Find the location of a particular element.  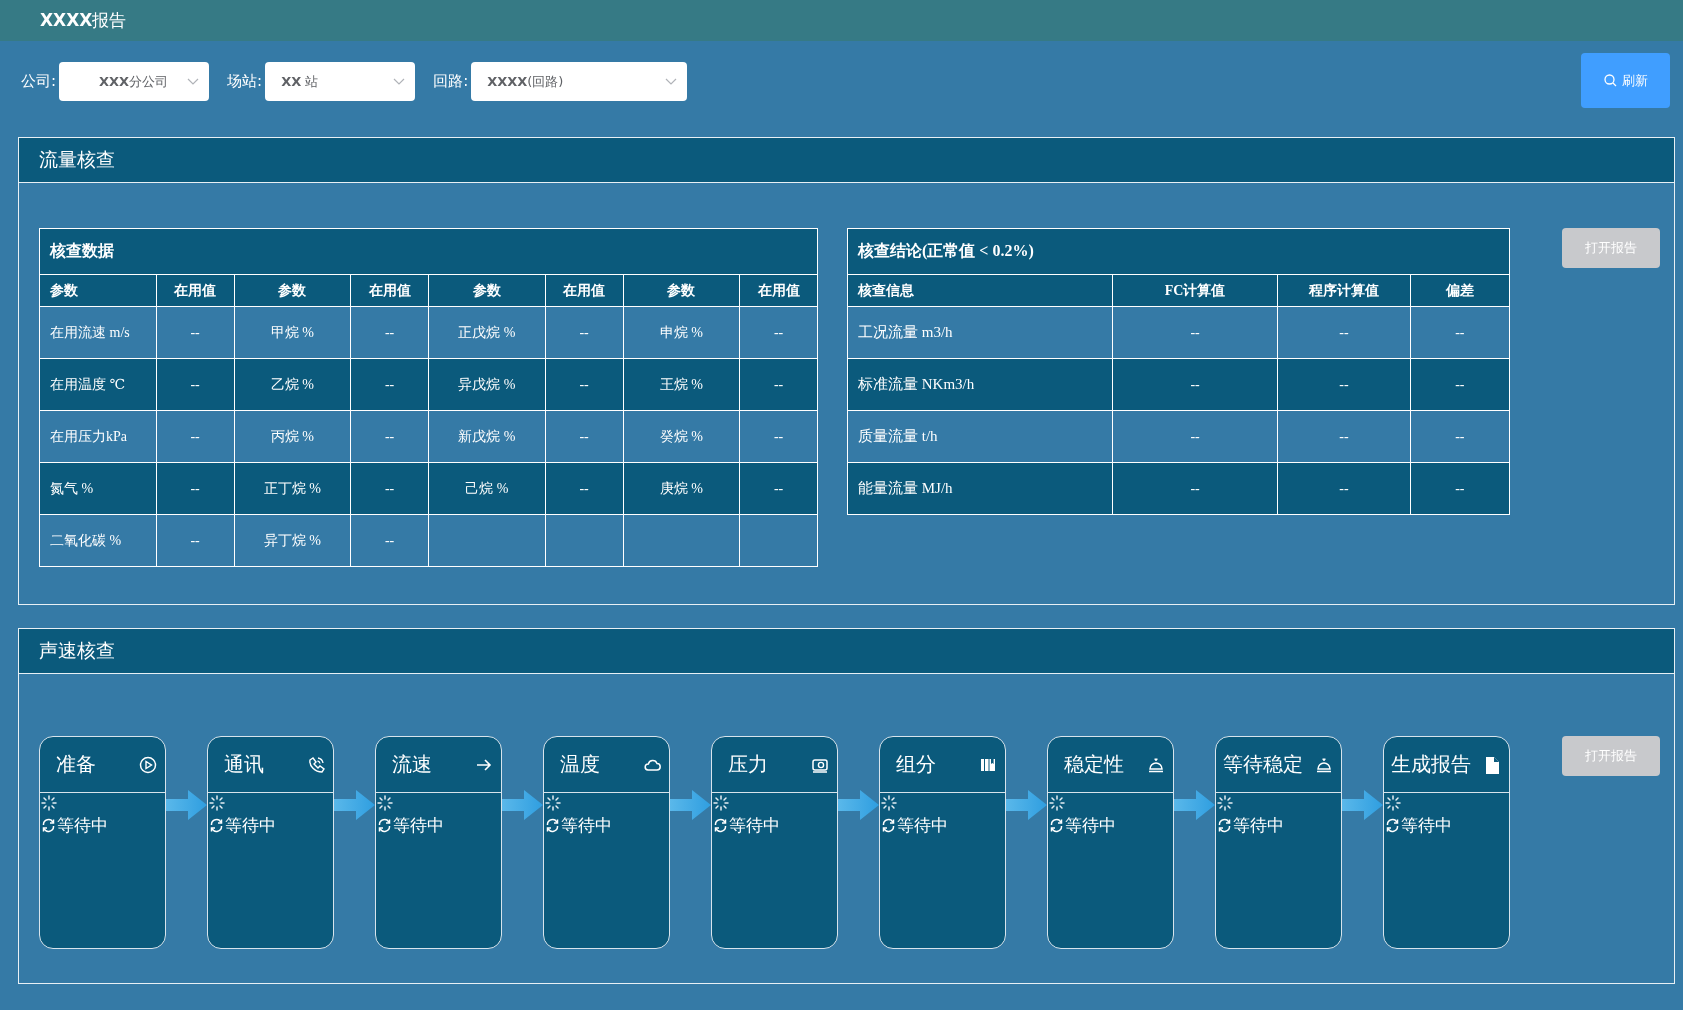

table-title: 核查结论(正常值 < 0.2%) is located at coordinates (1178, 251).